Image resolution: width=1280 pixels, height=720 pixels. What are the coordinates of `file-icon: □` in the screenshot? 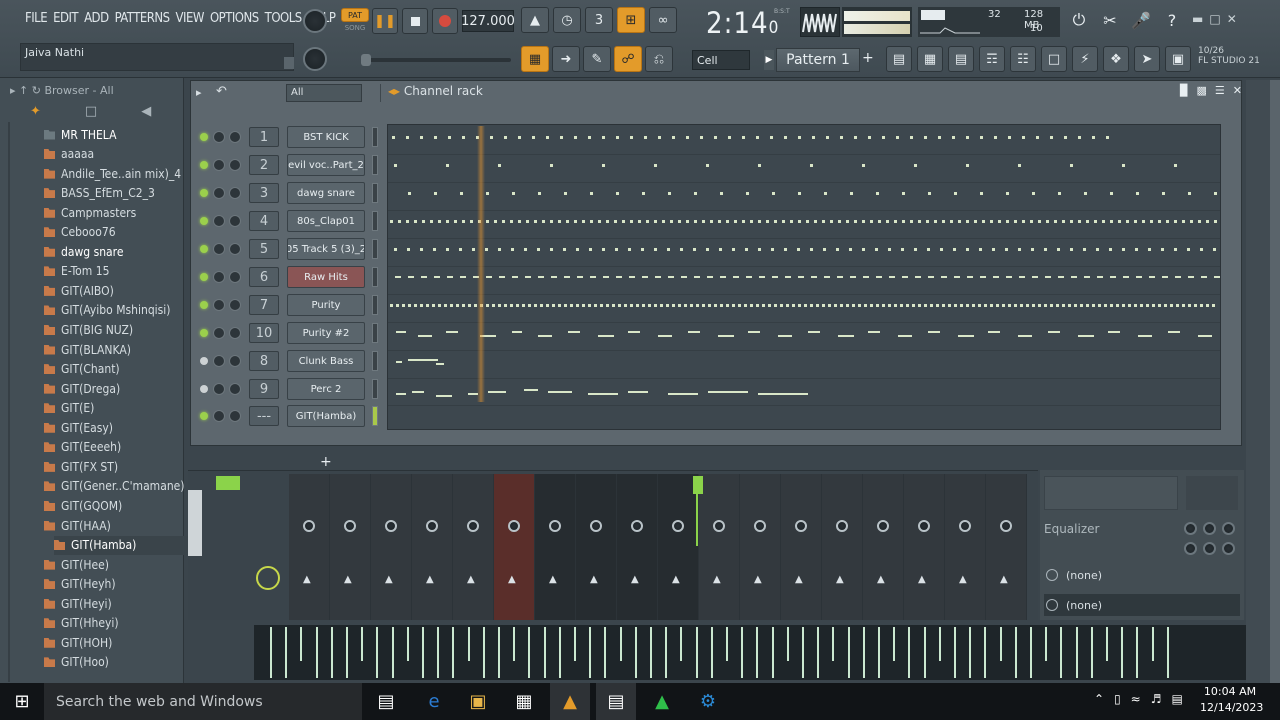 It's located at (1054, 59).